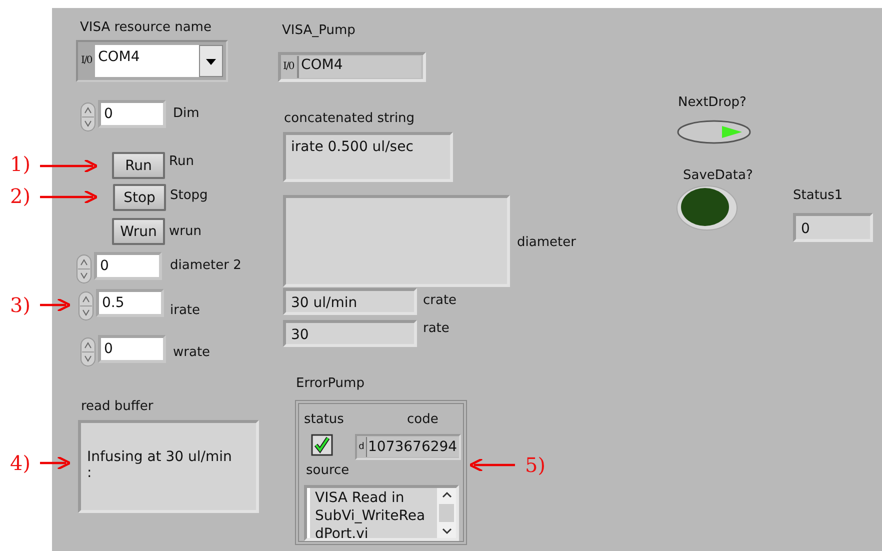  What do you see at coordinates (185, 310) in the screenshot?
I see `control-label: irate` at bounding box center [185, 310].